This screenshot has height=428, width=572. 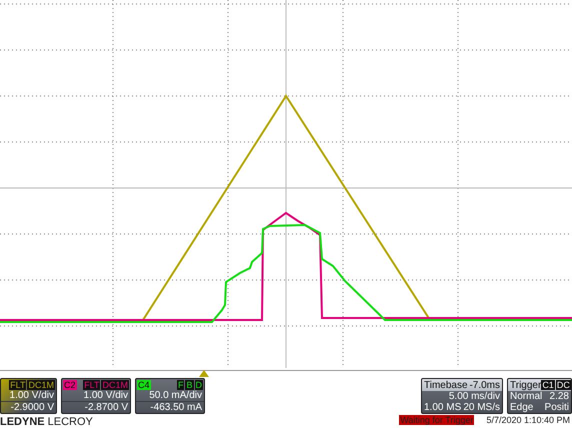 What do you see at coordinates (563, 385) in the screenshot?
I see `trigger-tag: DC` at bounding box center [563, 385].